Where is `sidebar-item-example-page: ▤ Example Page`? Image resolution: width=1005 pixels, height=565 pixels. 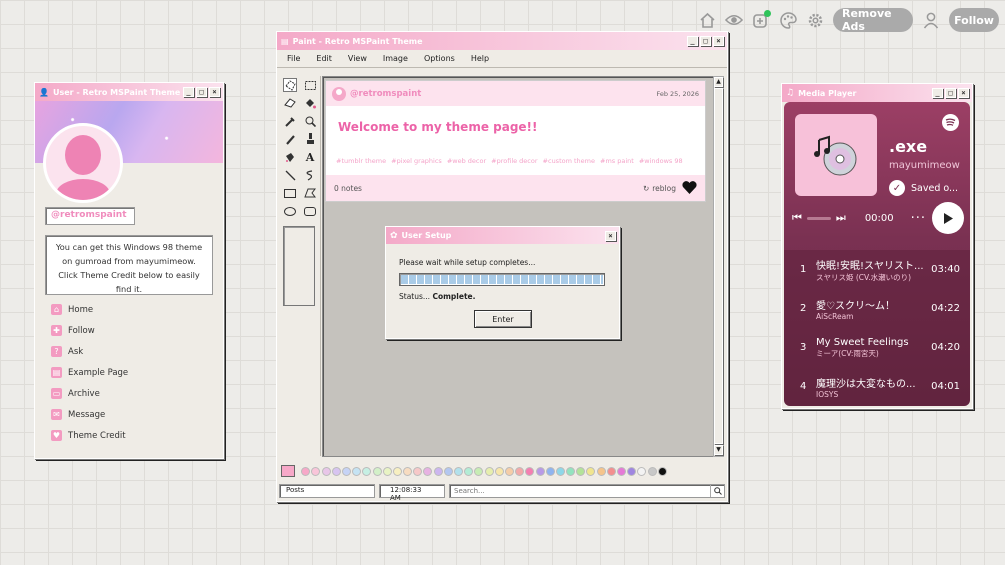 sidebar-item-example-page: ▤ Example Page is located at coordinates (131, 372).